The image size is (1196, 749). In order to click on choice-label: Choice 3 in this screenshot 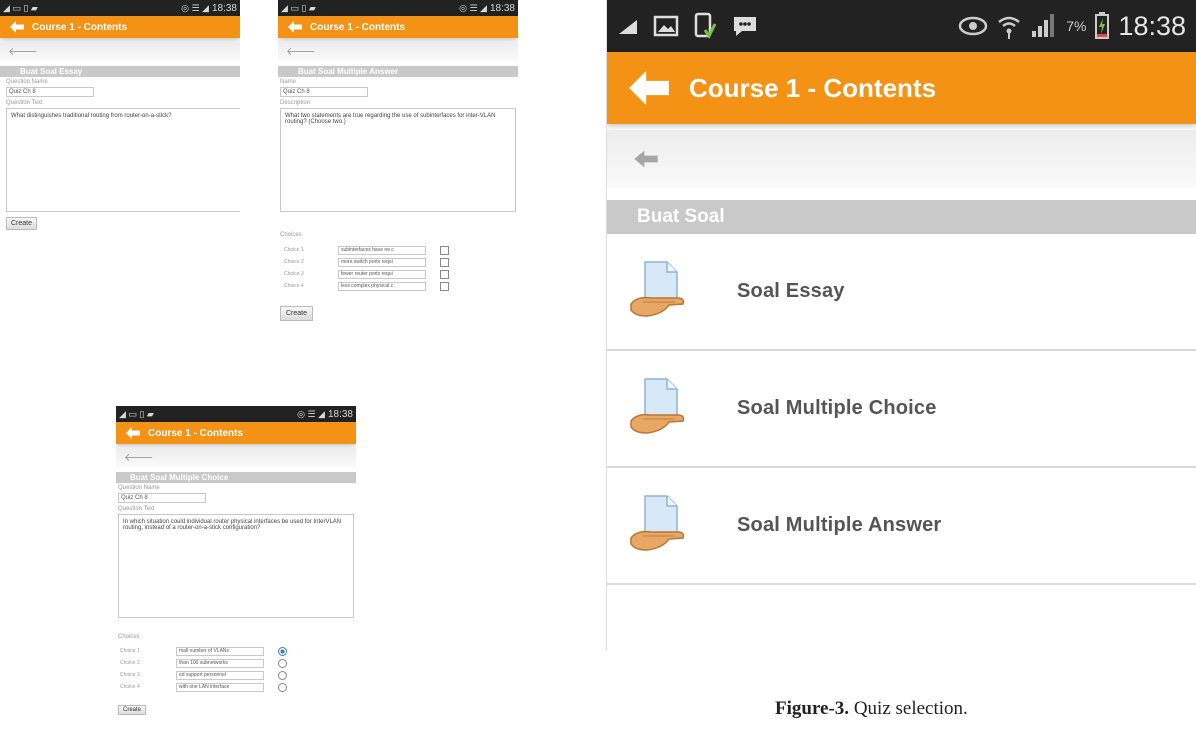, I will do `click(130, 675)`.